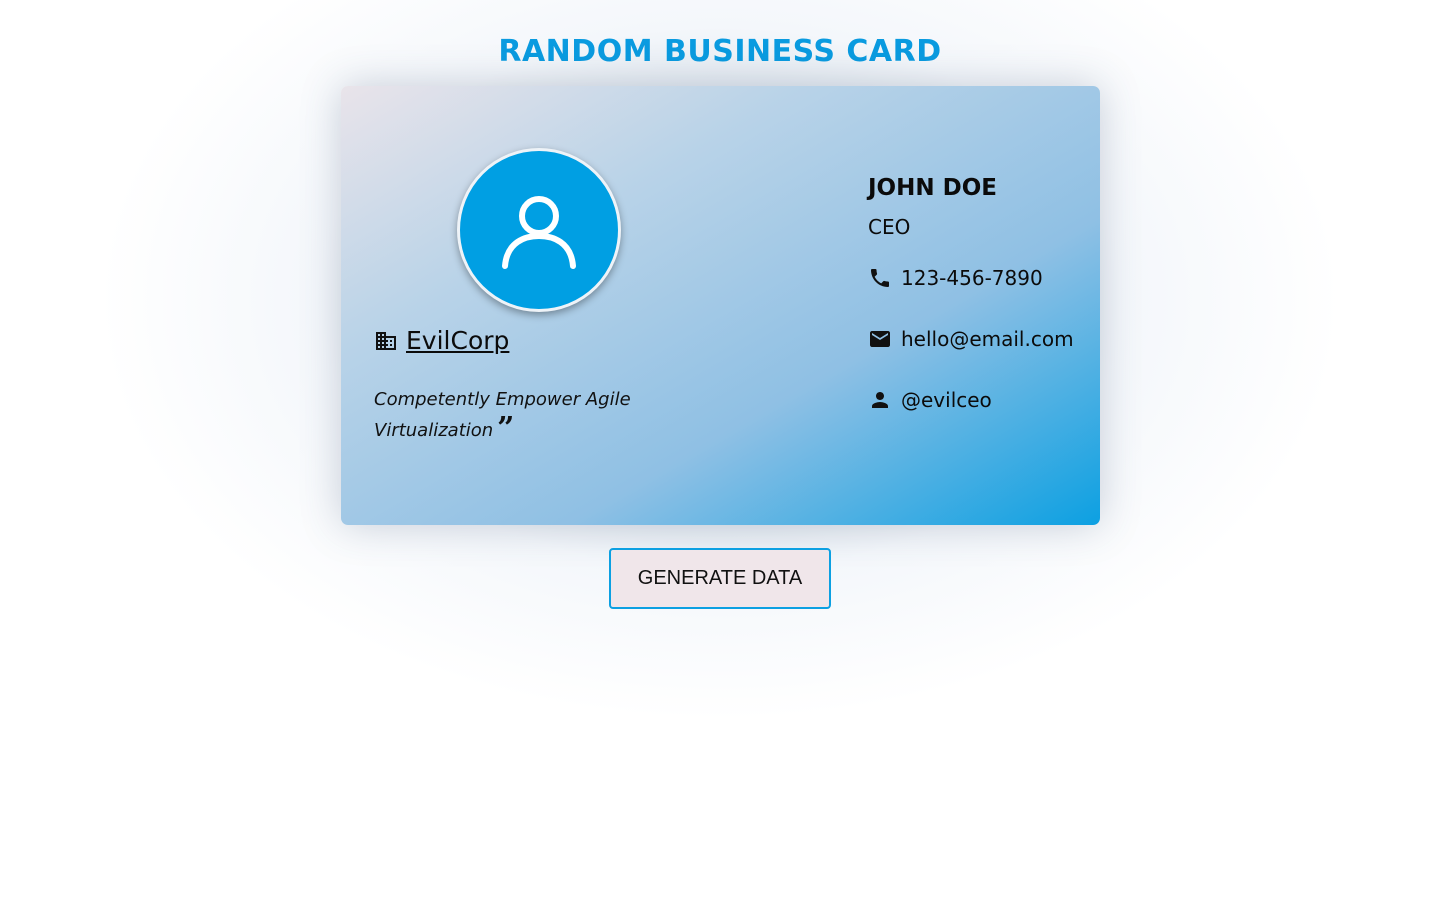 The height and width of the screenshot is (900, 1440). What do you see at coordinates (720, 51) in the screenshot?
I see `page-title: RANDOM BUSINESS CARD` at bounding box center [720, 51].